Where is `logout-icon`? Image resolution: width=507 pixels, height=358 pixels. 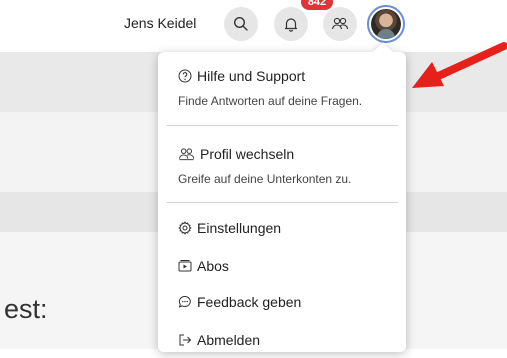
logout-icon is located at coordinates (185, 340).